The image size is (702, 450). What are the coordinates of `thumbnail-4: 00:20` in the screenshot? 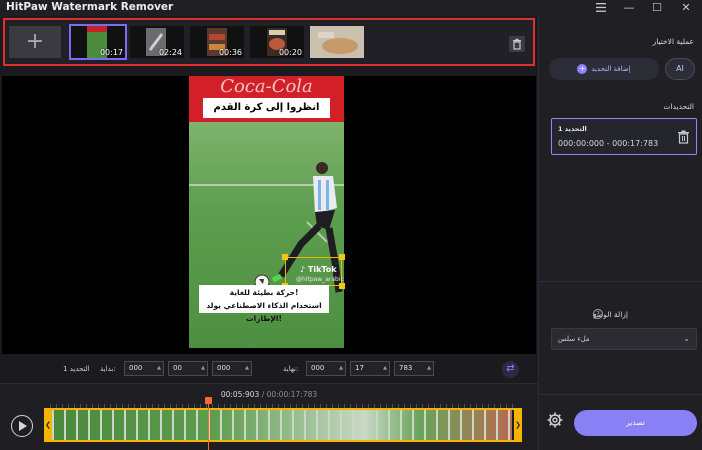 It's located at (277, 42).